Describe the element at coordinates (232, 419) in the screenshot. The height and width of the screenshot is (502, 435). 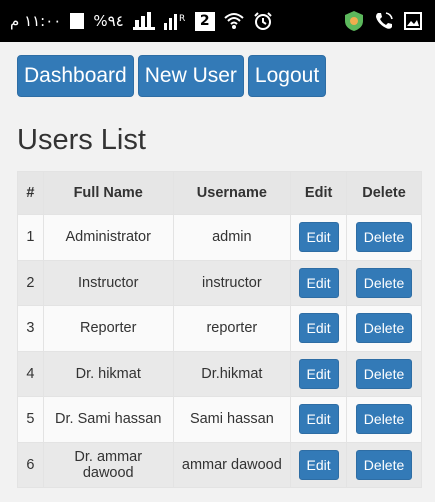
I see `row-username: Sami hassan` at that location.